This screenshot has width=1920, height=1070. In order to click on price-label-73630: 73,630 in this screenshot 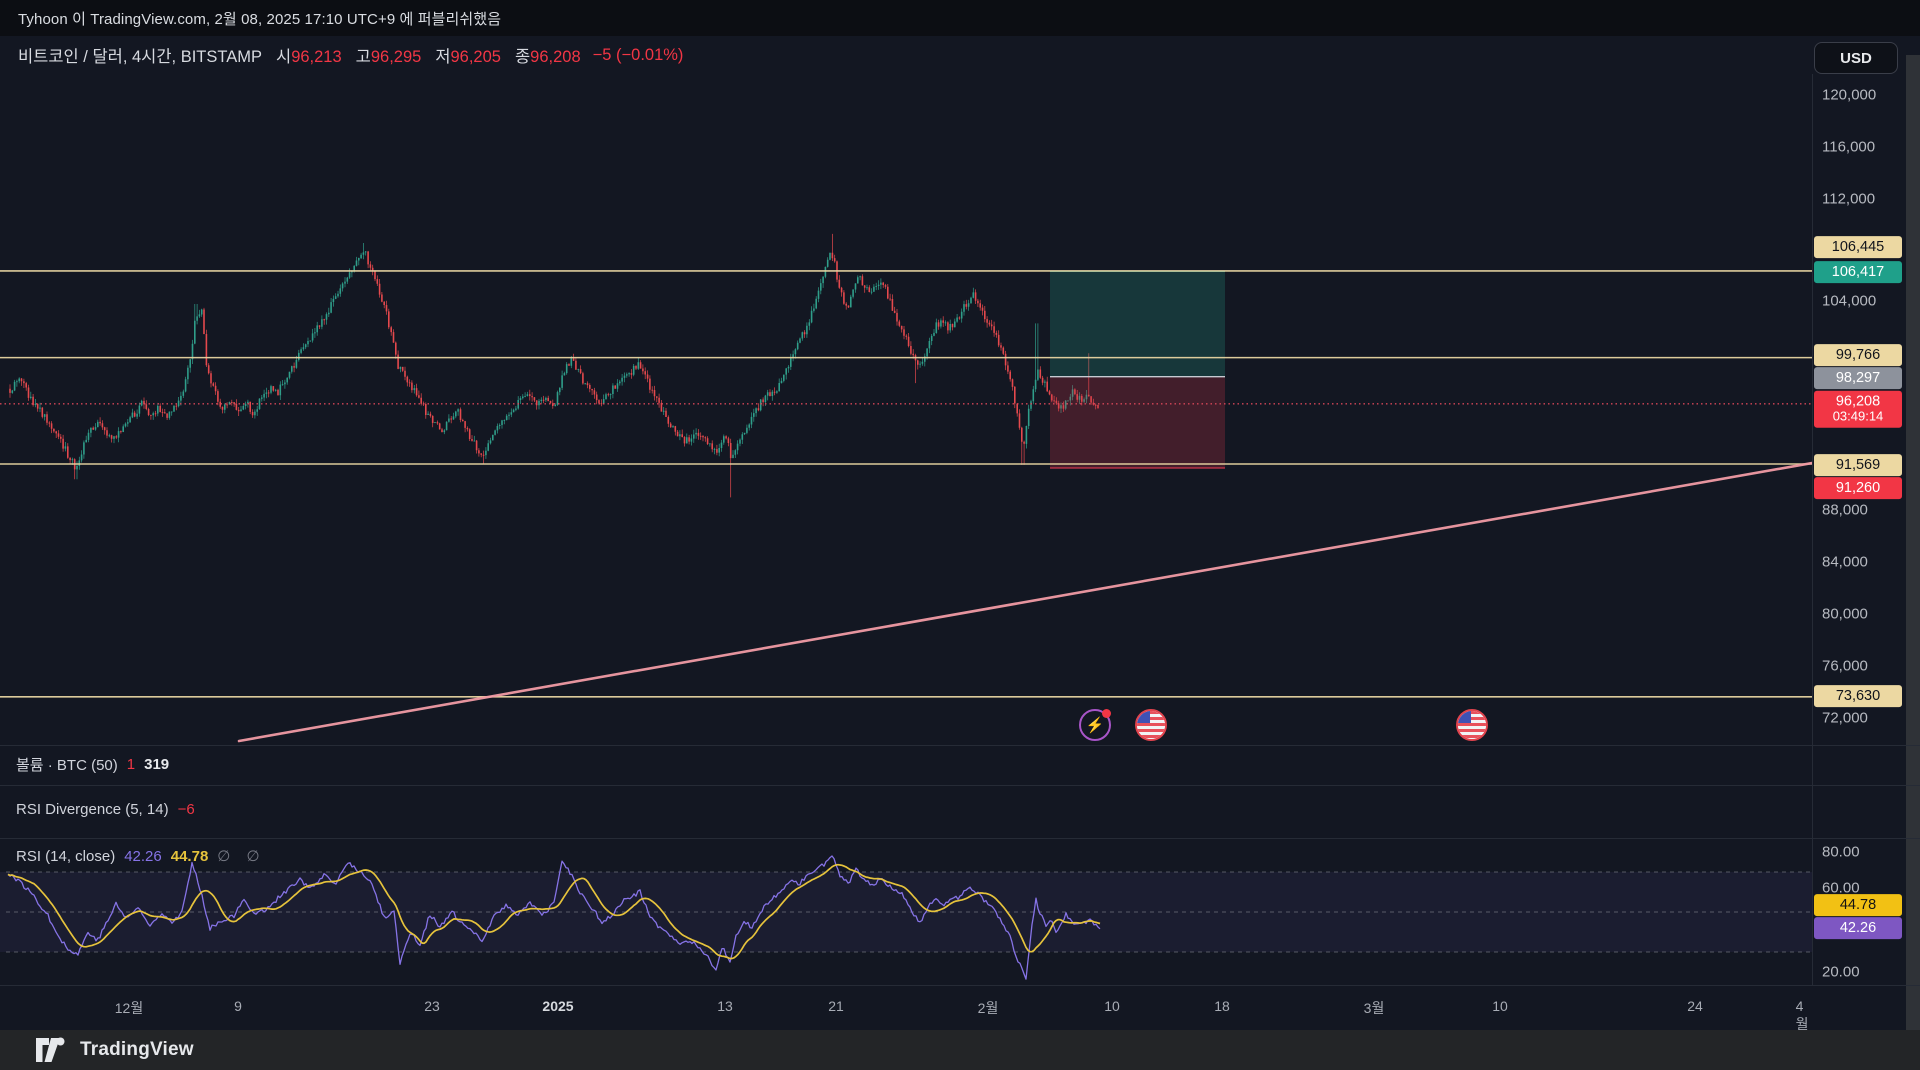, I will do `click(1858, 696)`.